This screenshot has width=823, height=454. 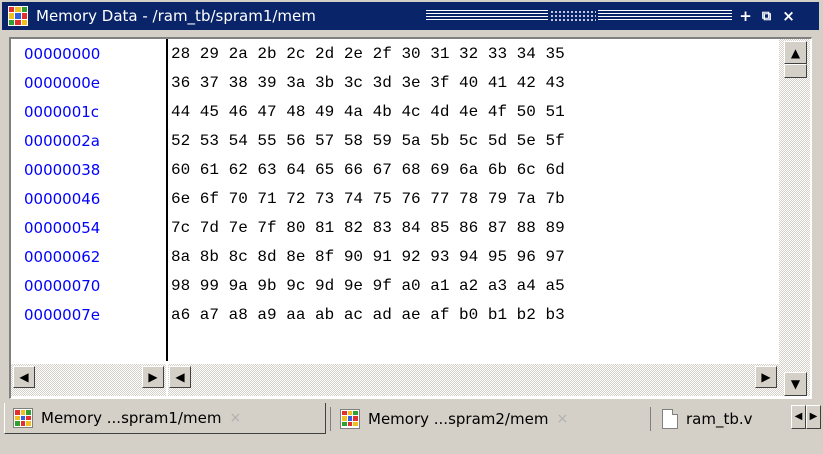 I want to click on tab-scroll-right-button: ▶, so click(x=813, y=417).